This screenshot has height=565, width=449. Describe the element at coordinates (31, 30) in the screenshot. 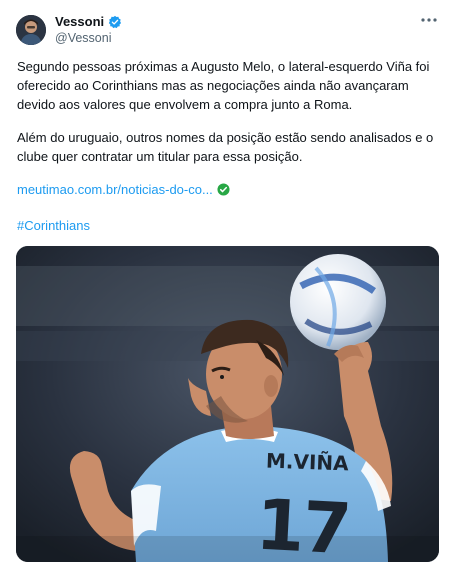

I see `avatar` at that location.